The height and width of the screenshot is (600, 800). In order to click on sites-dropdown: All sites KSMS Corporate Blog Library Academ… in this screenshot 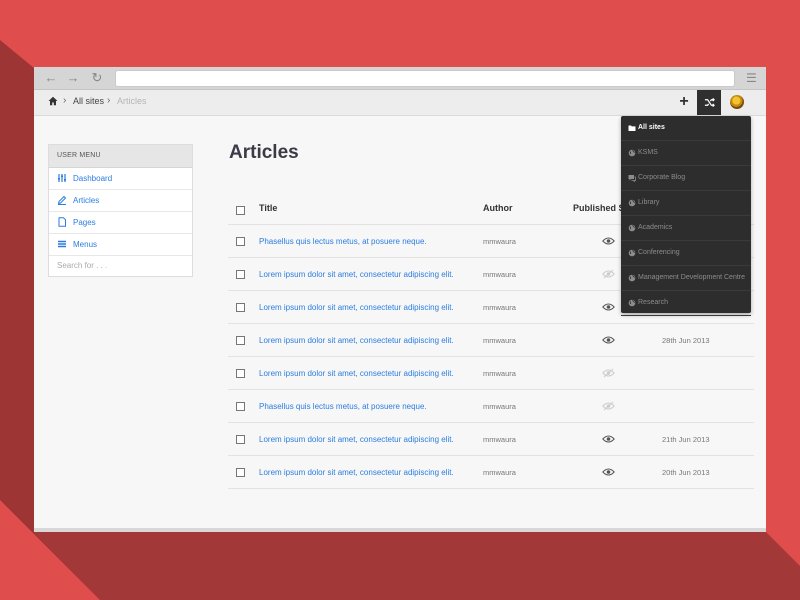, I will do `click(686, 216)`.